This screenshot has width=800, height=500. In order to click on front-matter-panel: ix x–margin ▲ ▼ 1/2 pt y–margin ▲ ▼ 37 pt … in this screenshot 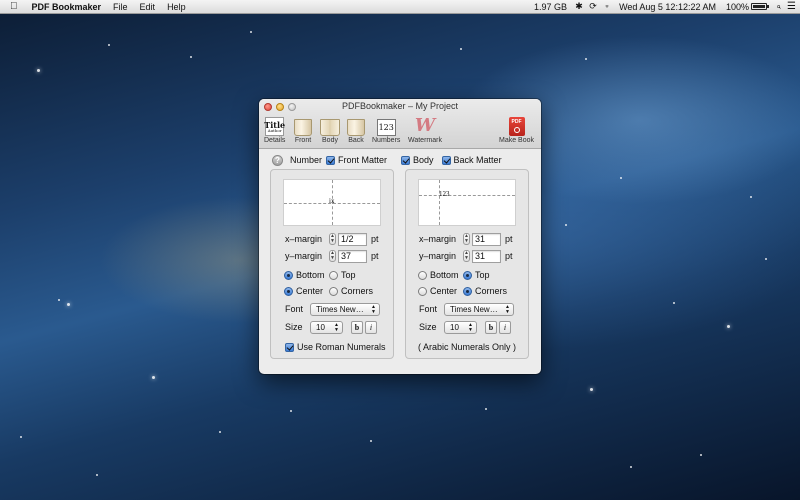, I will do `click(332, 264)`.